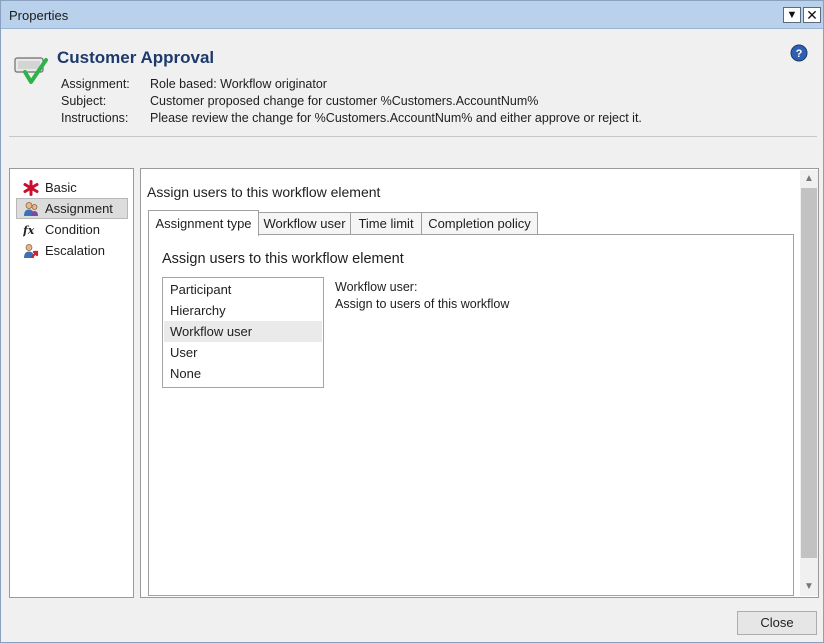 The image size is (824, 643). I want to click on description-text: Assign to users of this workflow, so click(422, 304).